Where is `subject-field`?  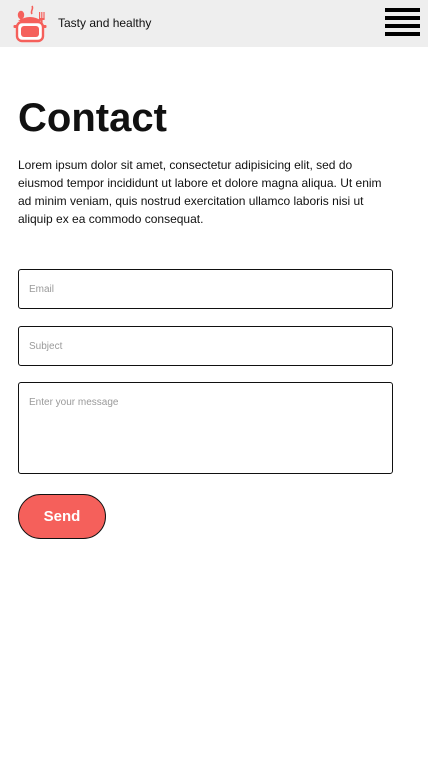
subject-field is located at coordinates (205, 346).